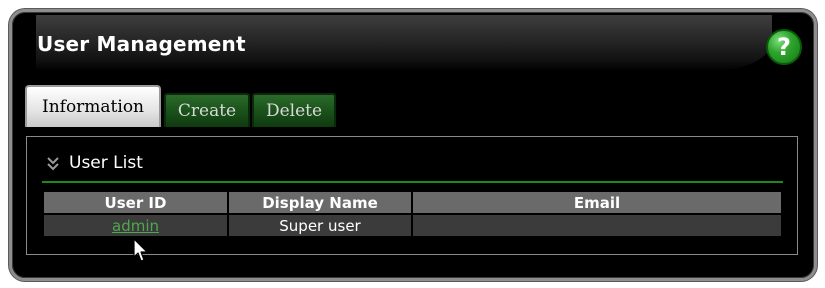 The height and width of the screenshot is (288, 825). What do you see at coordinates (294, 110) in the screenshot?
I see `tab-delete: Delete` at bounding box center [294, 110].